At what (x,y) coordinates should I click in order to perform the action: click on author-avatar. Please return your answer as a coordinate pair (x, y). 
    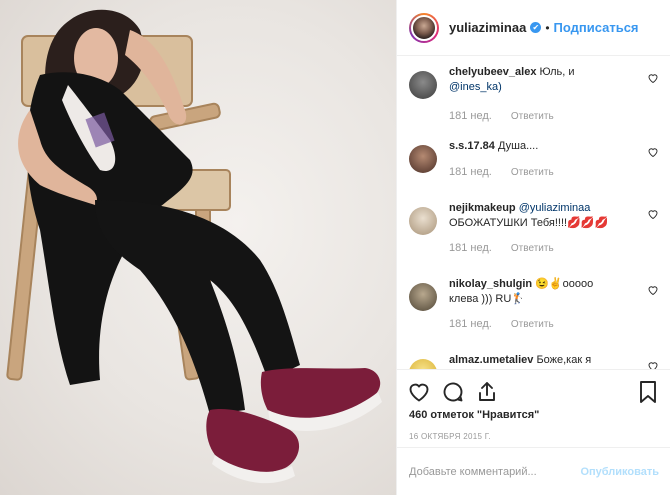
    Looking at the image, I should click on (424, 27).